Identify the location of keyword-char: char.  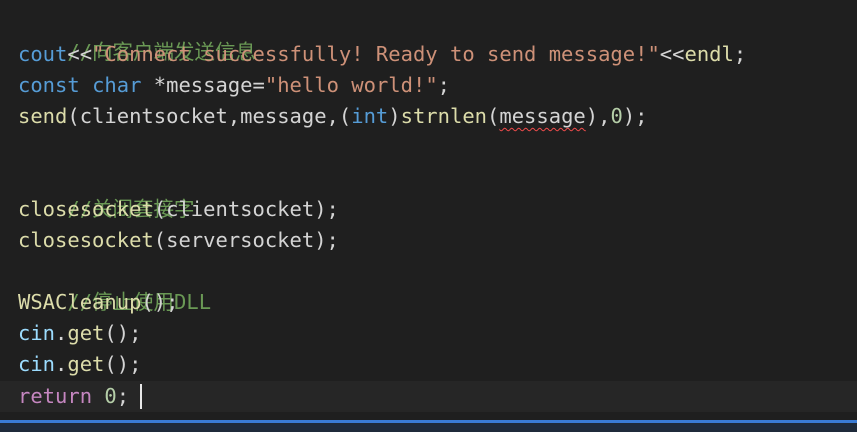
(117, 85).